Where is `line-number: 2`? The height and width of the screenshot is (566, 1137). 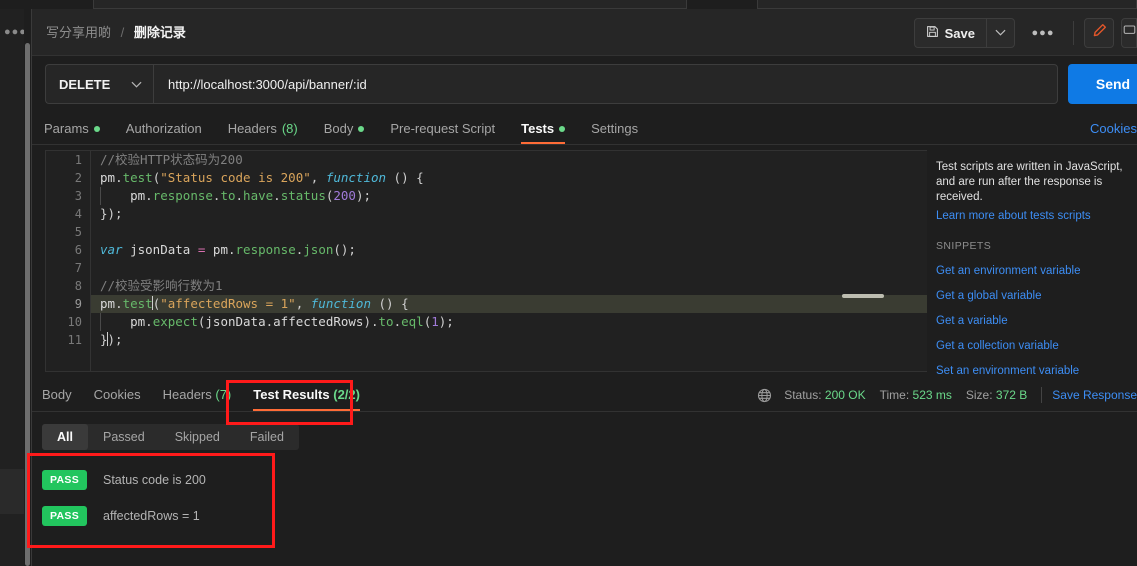 line-number: 2 is located at coordinates (78, 178).